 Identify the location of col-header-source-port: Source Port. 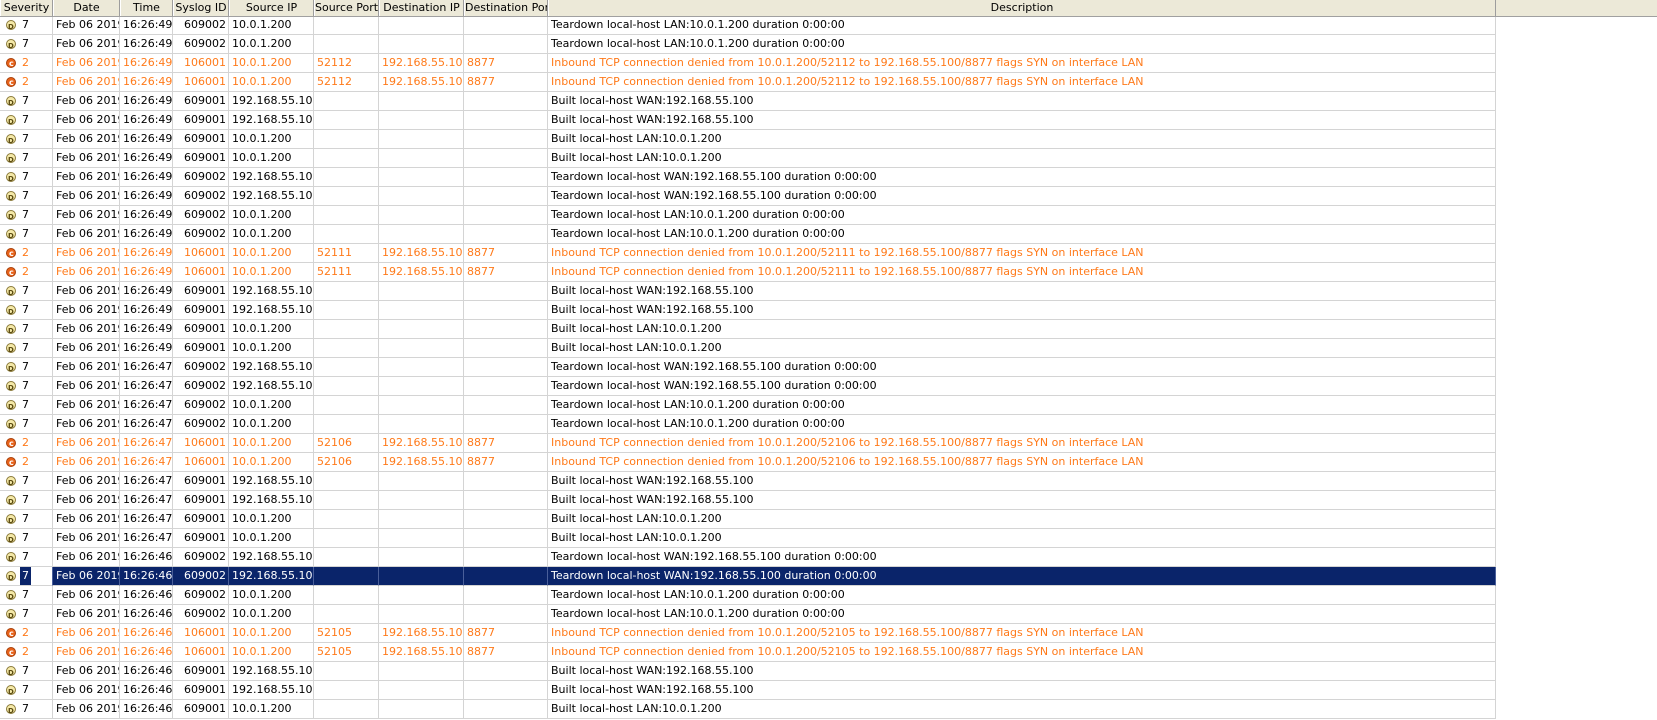
(346, 8).